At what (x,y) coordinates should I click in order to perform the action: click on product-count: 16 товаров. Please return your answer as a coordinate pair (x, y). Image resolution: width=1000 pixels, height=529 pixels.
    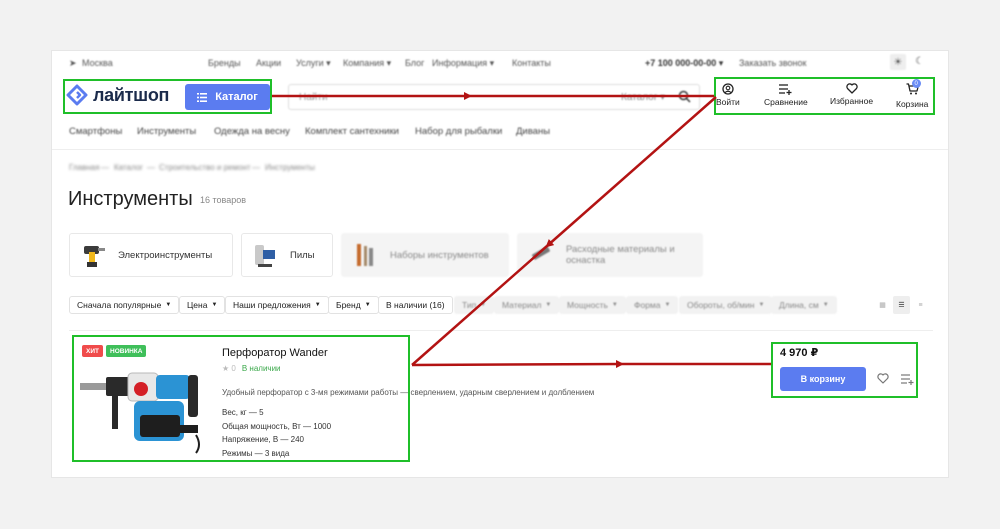
    Looking at the image, I should click on (223, 200).